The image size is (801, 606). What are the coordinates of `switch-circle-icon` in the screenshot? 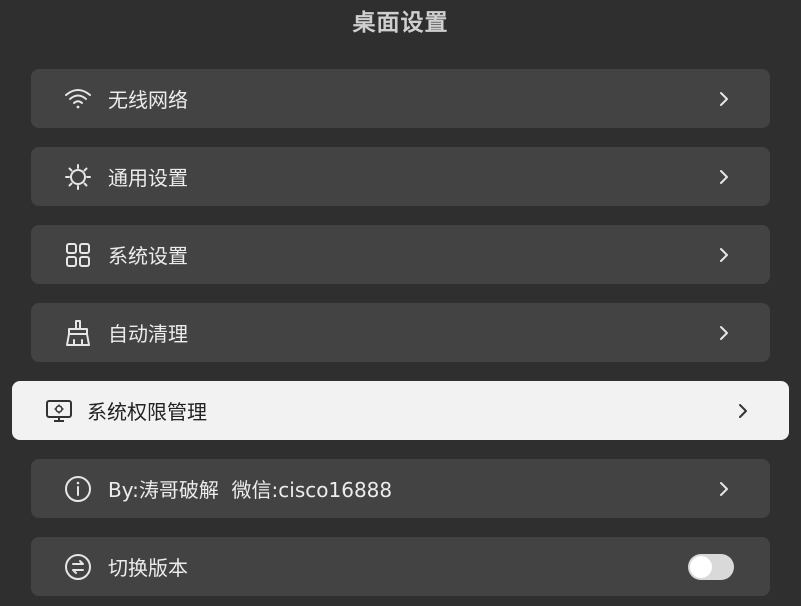 It's located at (78, 567).